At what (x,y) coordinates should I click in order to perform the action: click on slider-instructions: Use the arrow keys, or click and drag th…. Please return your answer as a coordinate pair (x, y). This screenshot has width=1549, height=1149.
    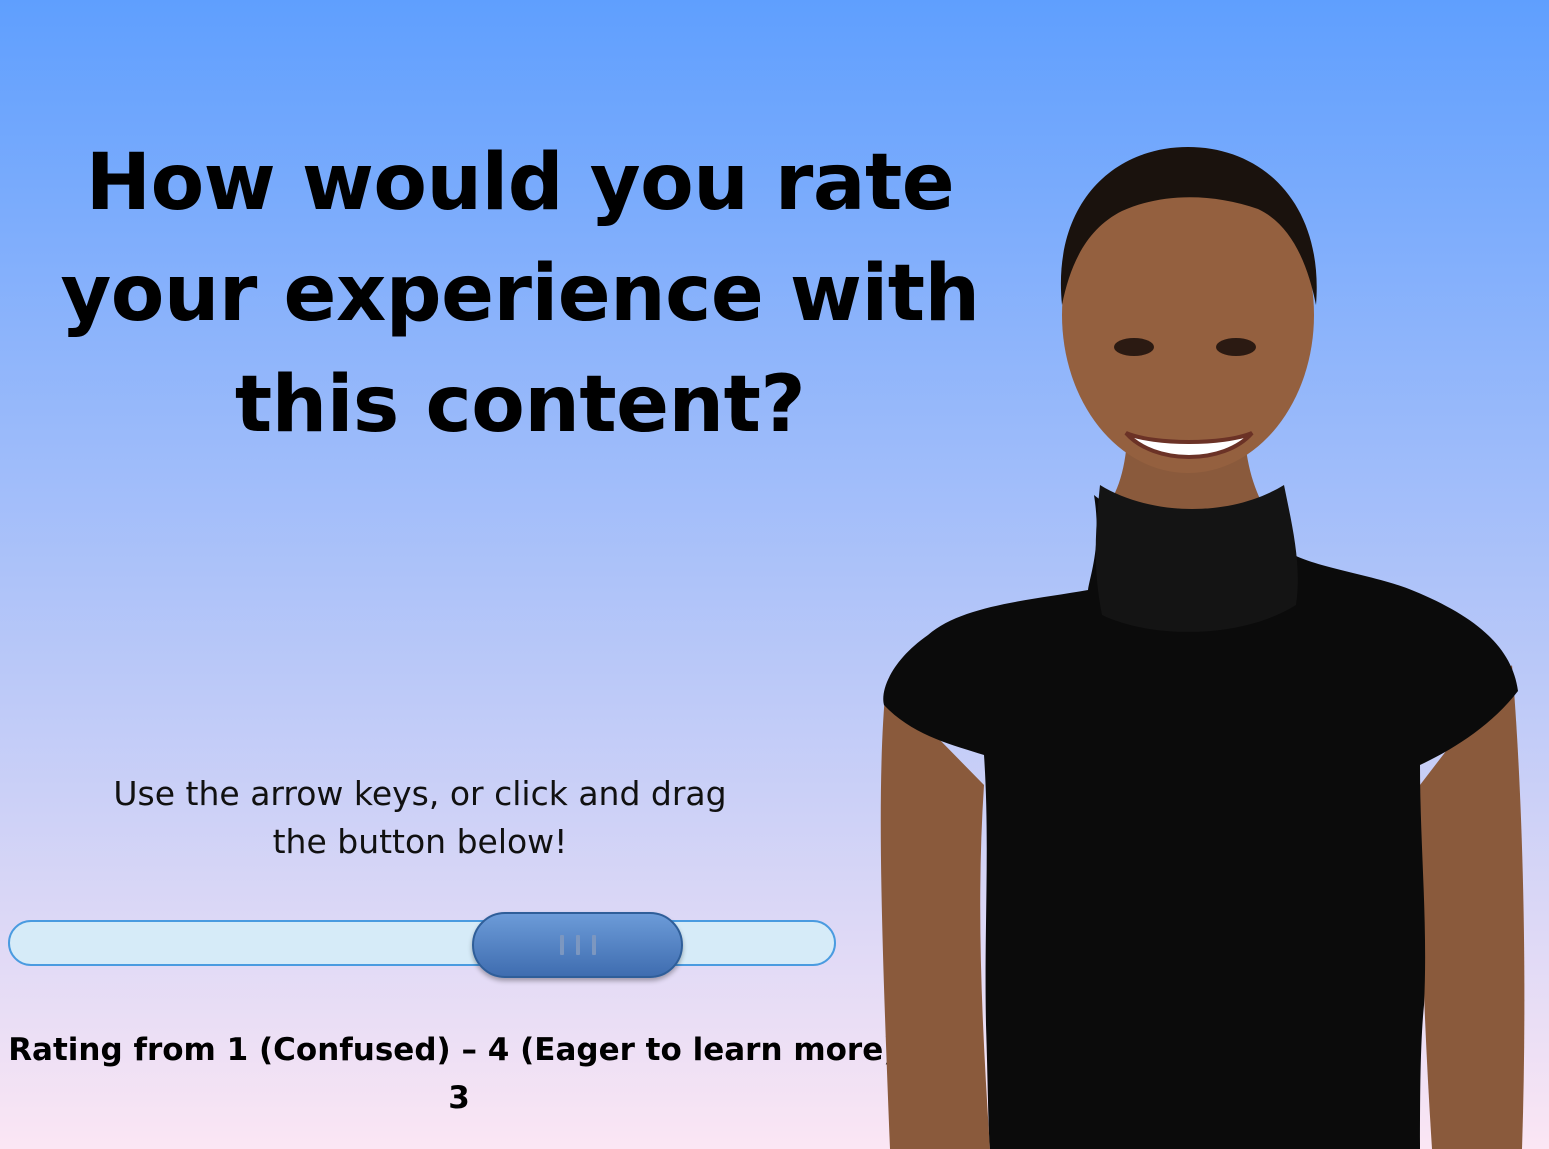
    Looking at the image, I should click on (420, 817).